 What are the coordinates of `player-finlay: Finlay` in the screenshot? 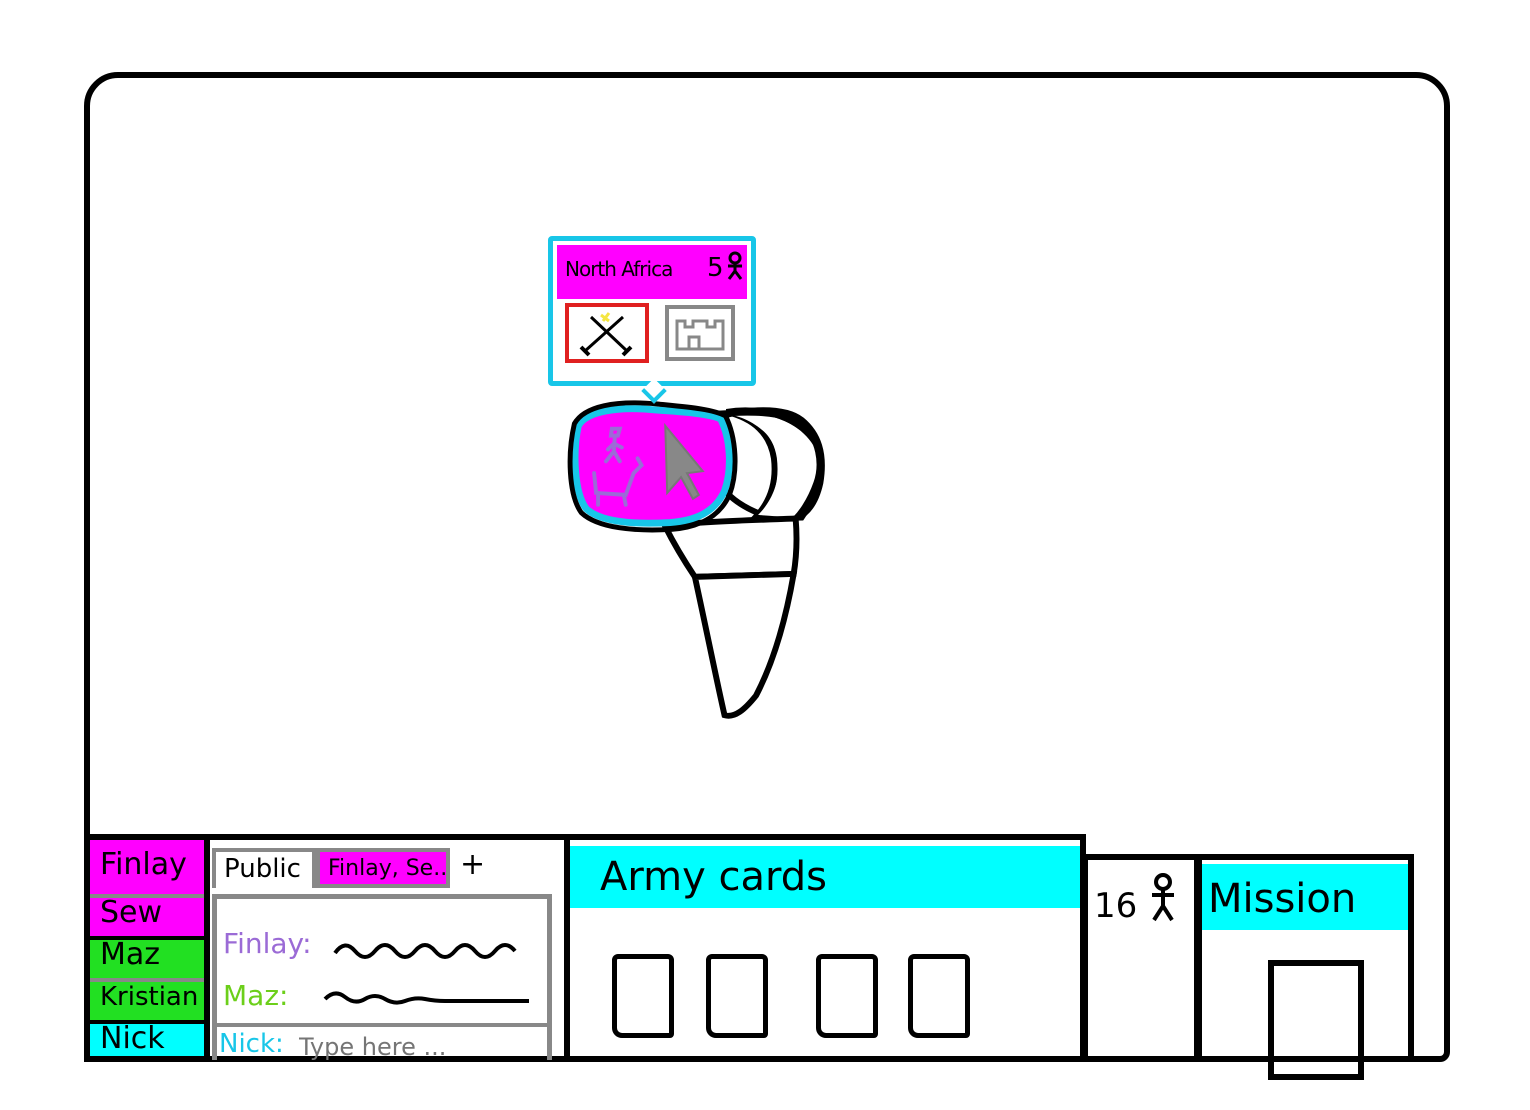 It's located at (147, 867).